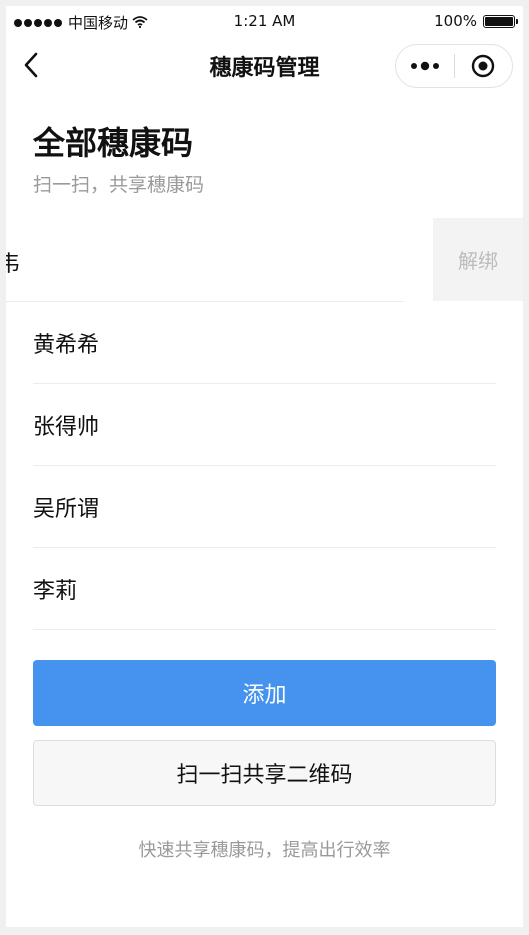 This screenshot has height=935, width=529. What do you see at coordinates (264, 507) in the screenshot?
I see `list-item: 吴所谓` at bounding box center [264, 507].